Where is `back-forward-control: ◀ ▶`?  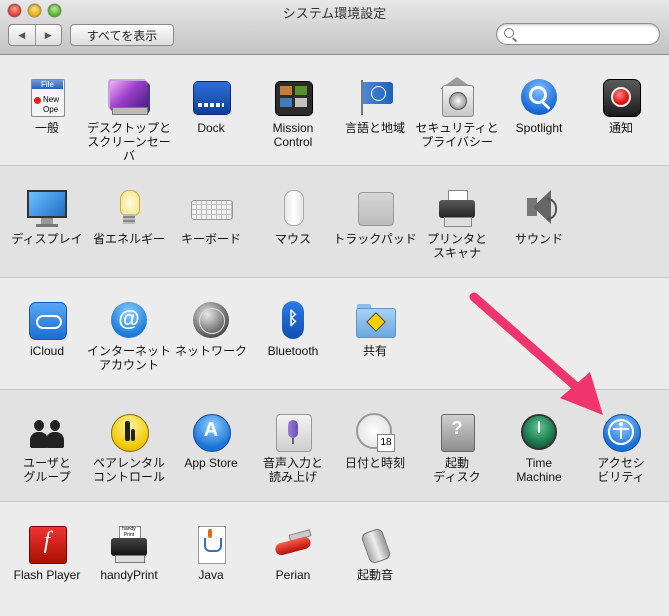 back-forward-control: ◀ ▶ is located at coordinates (35, 35).